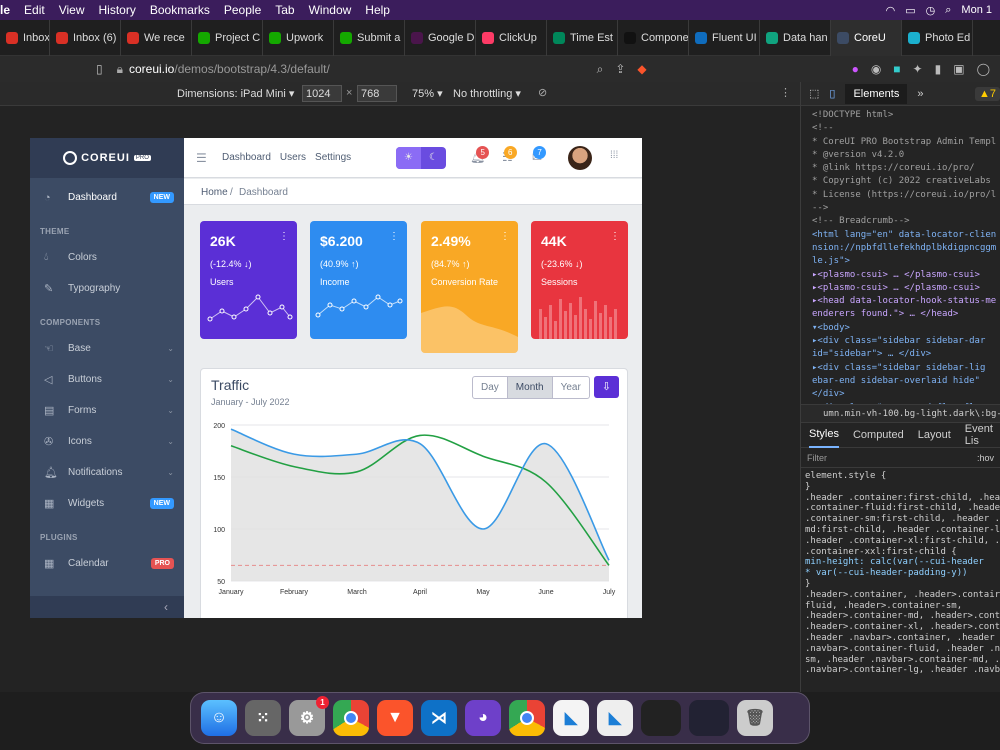 The height and width of the screenshot is (750, 1000). What do you see at coordinates (395, 718) in the screenshot?
I see `brave-icon: ▼` at bounding box center [395, 718].